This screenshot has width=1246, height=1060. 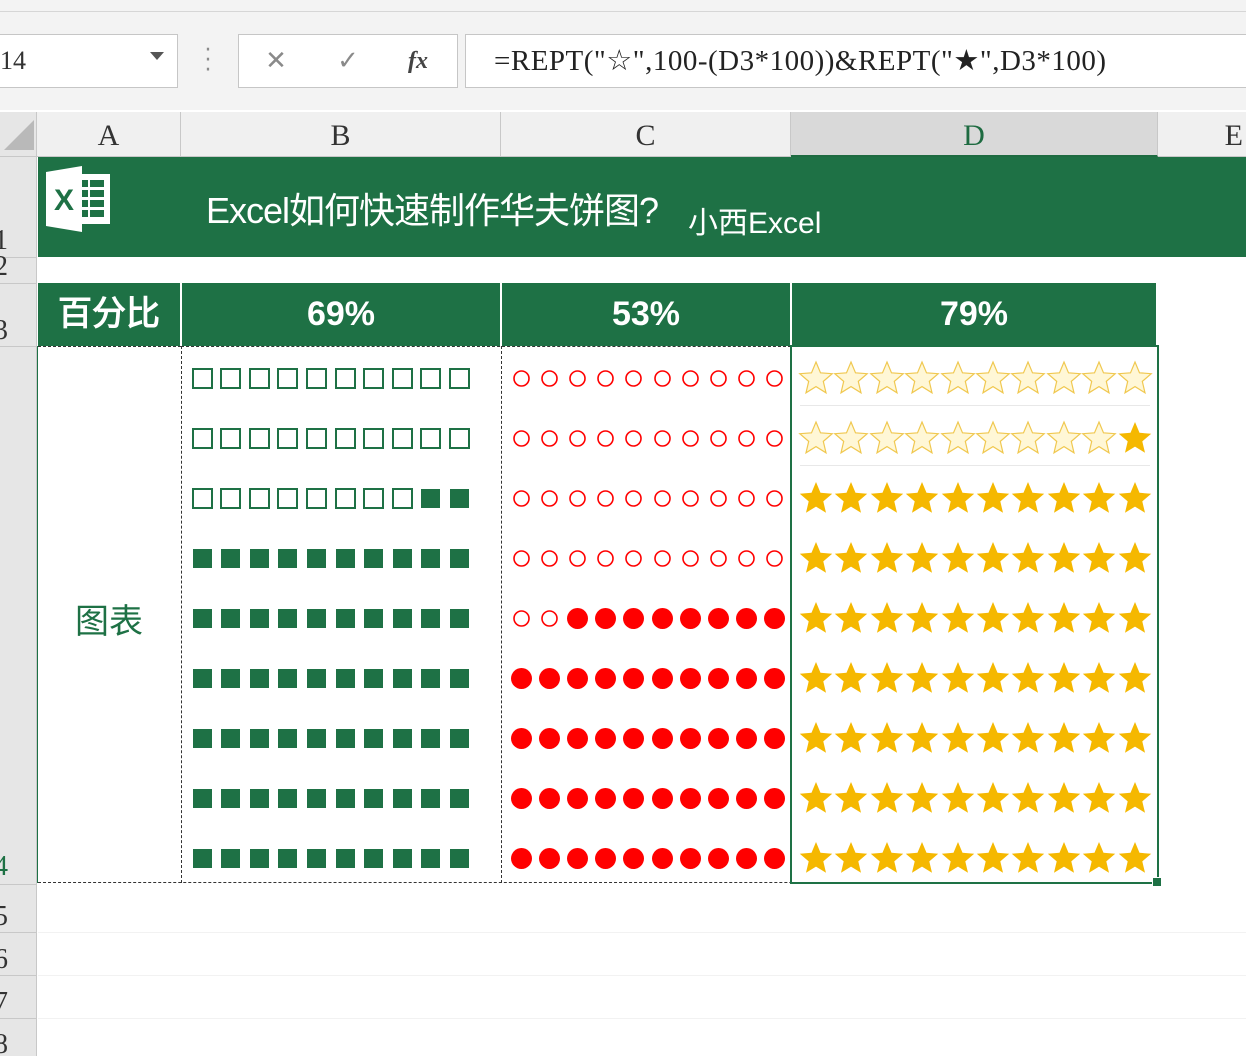 I want to click on percent-cell-b: 69%, so click(x=341, y=314).